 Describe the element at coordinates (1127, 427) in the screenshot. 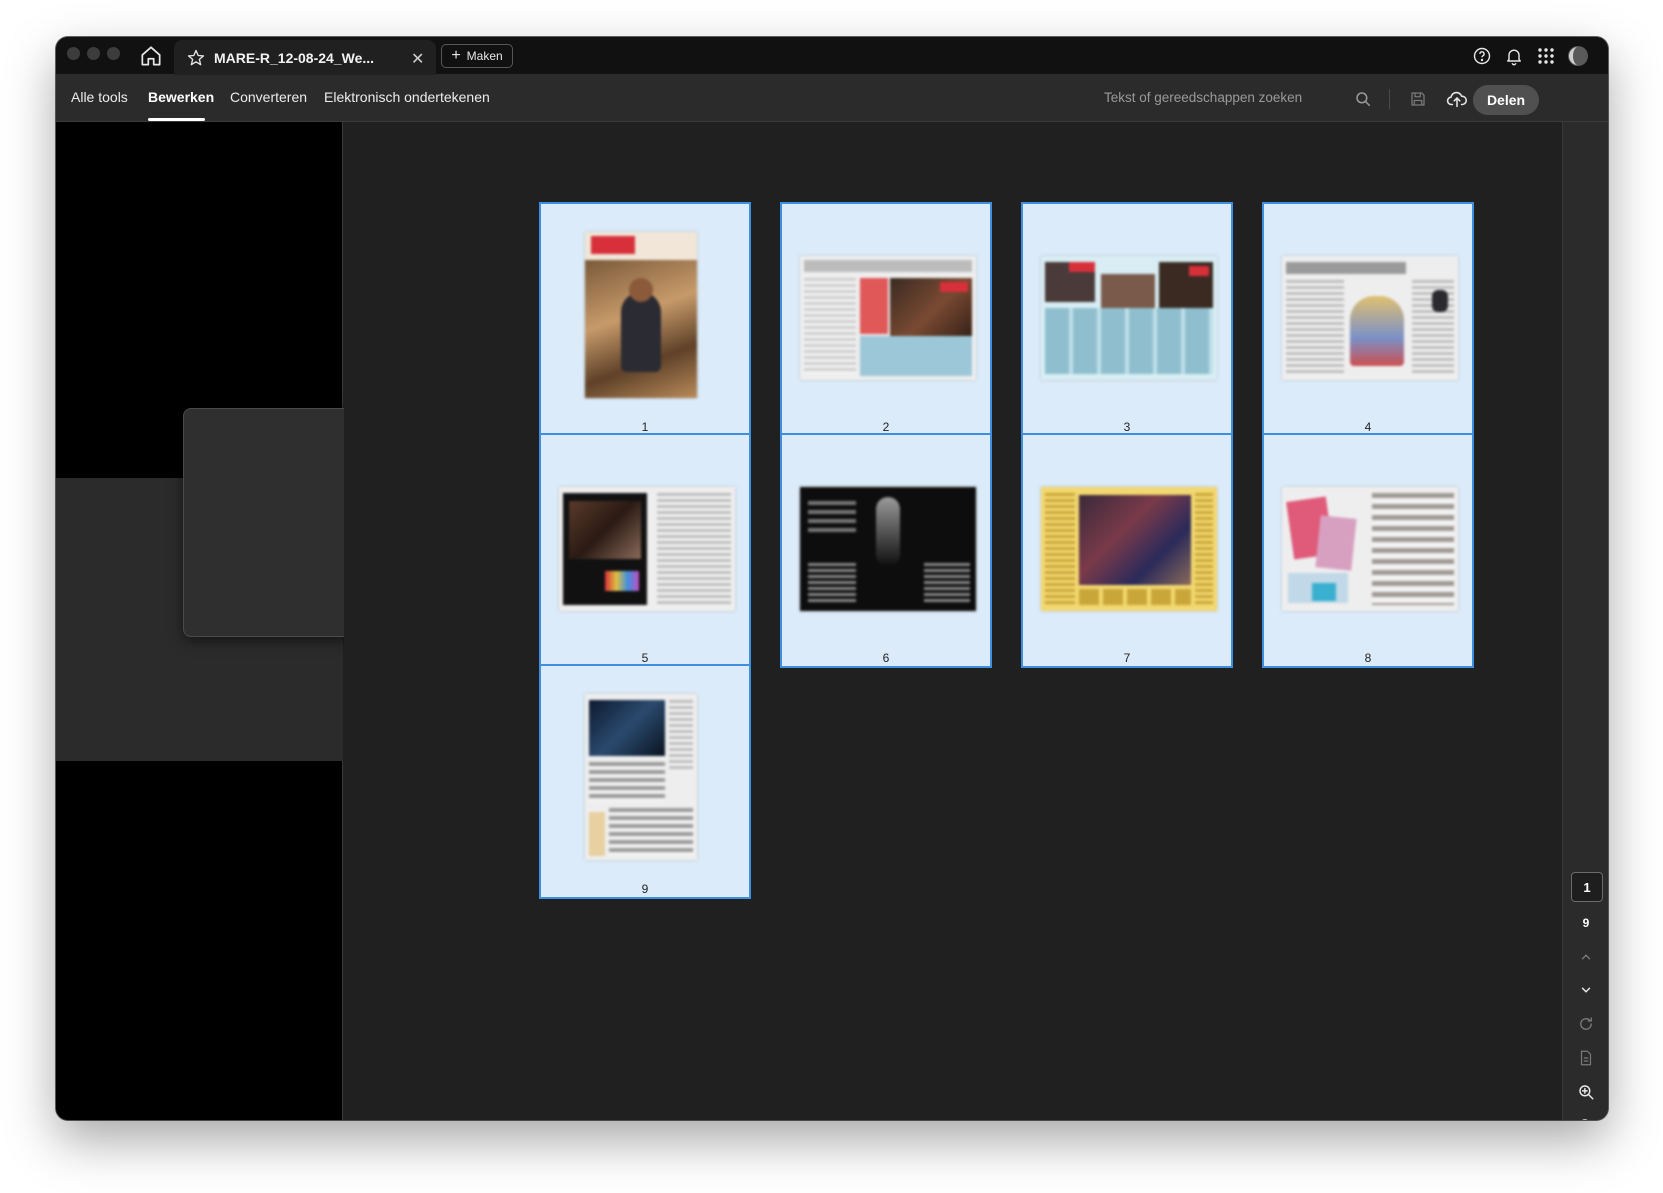

I see `page-number: 3` at that location.